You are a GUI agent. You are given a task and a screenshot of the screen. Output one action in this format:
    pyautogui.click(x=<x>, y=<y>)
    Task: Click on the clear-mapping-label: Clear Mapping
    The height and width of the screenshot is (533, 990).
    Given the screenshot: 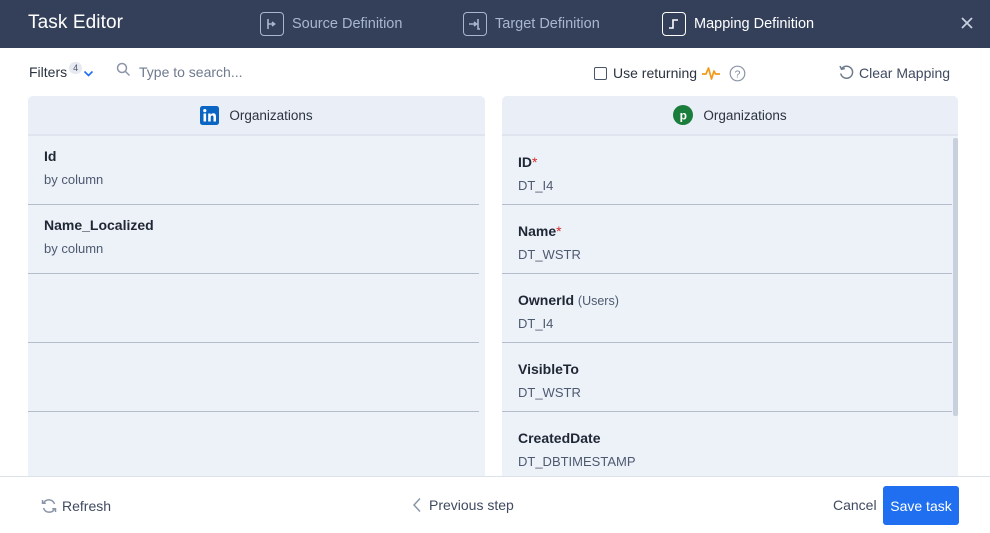 What is the action you would take?
    pyautogui.click(x=905, y=72)
    